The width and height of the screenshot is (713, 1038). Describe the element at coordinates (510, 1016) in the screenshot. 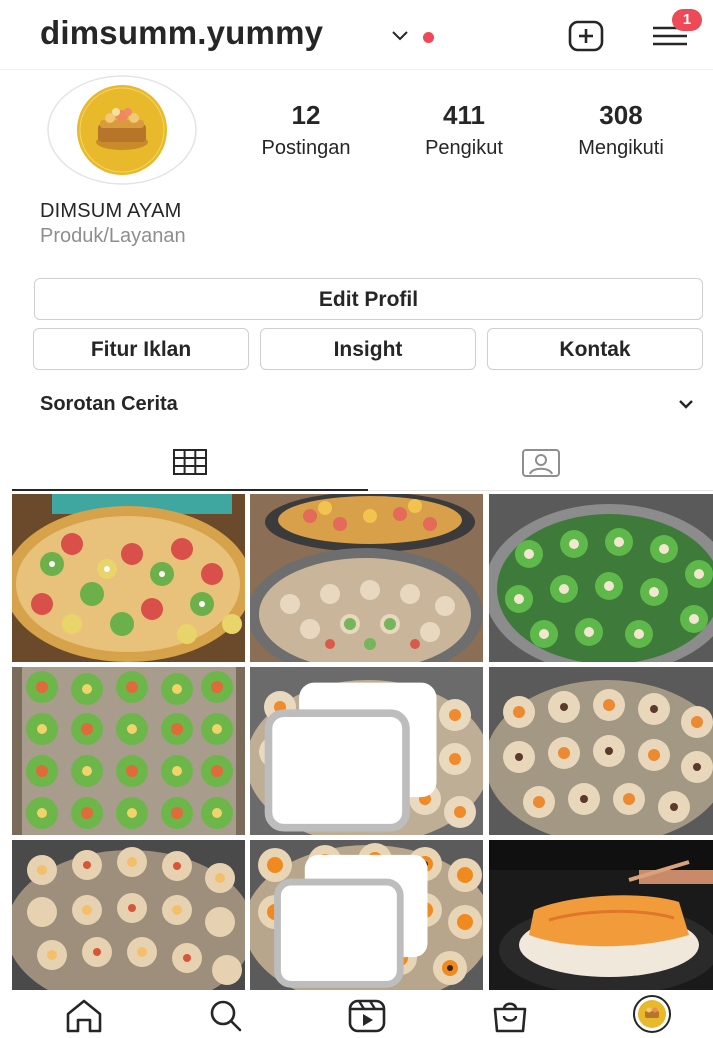

I see `shop-icon` at that location.